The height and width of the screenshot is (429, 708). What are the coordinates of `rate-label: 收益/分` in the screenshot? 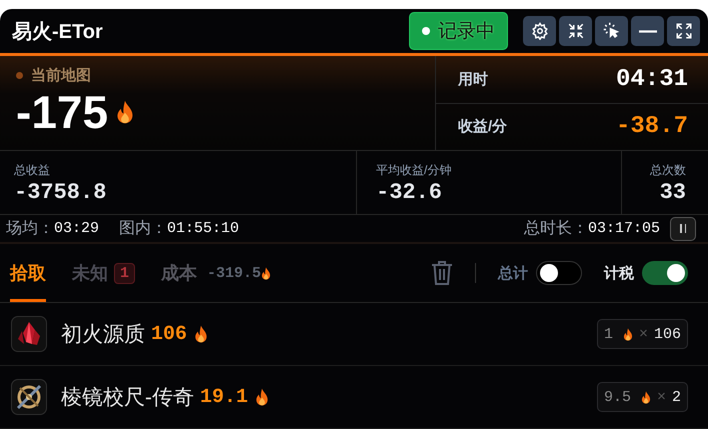 It's located at (483, 126).